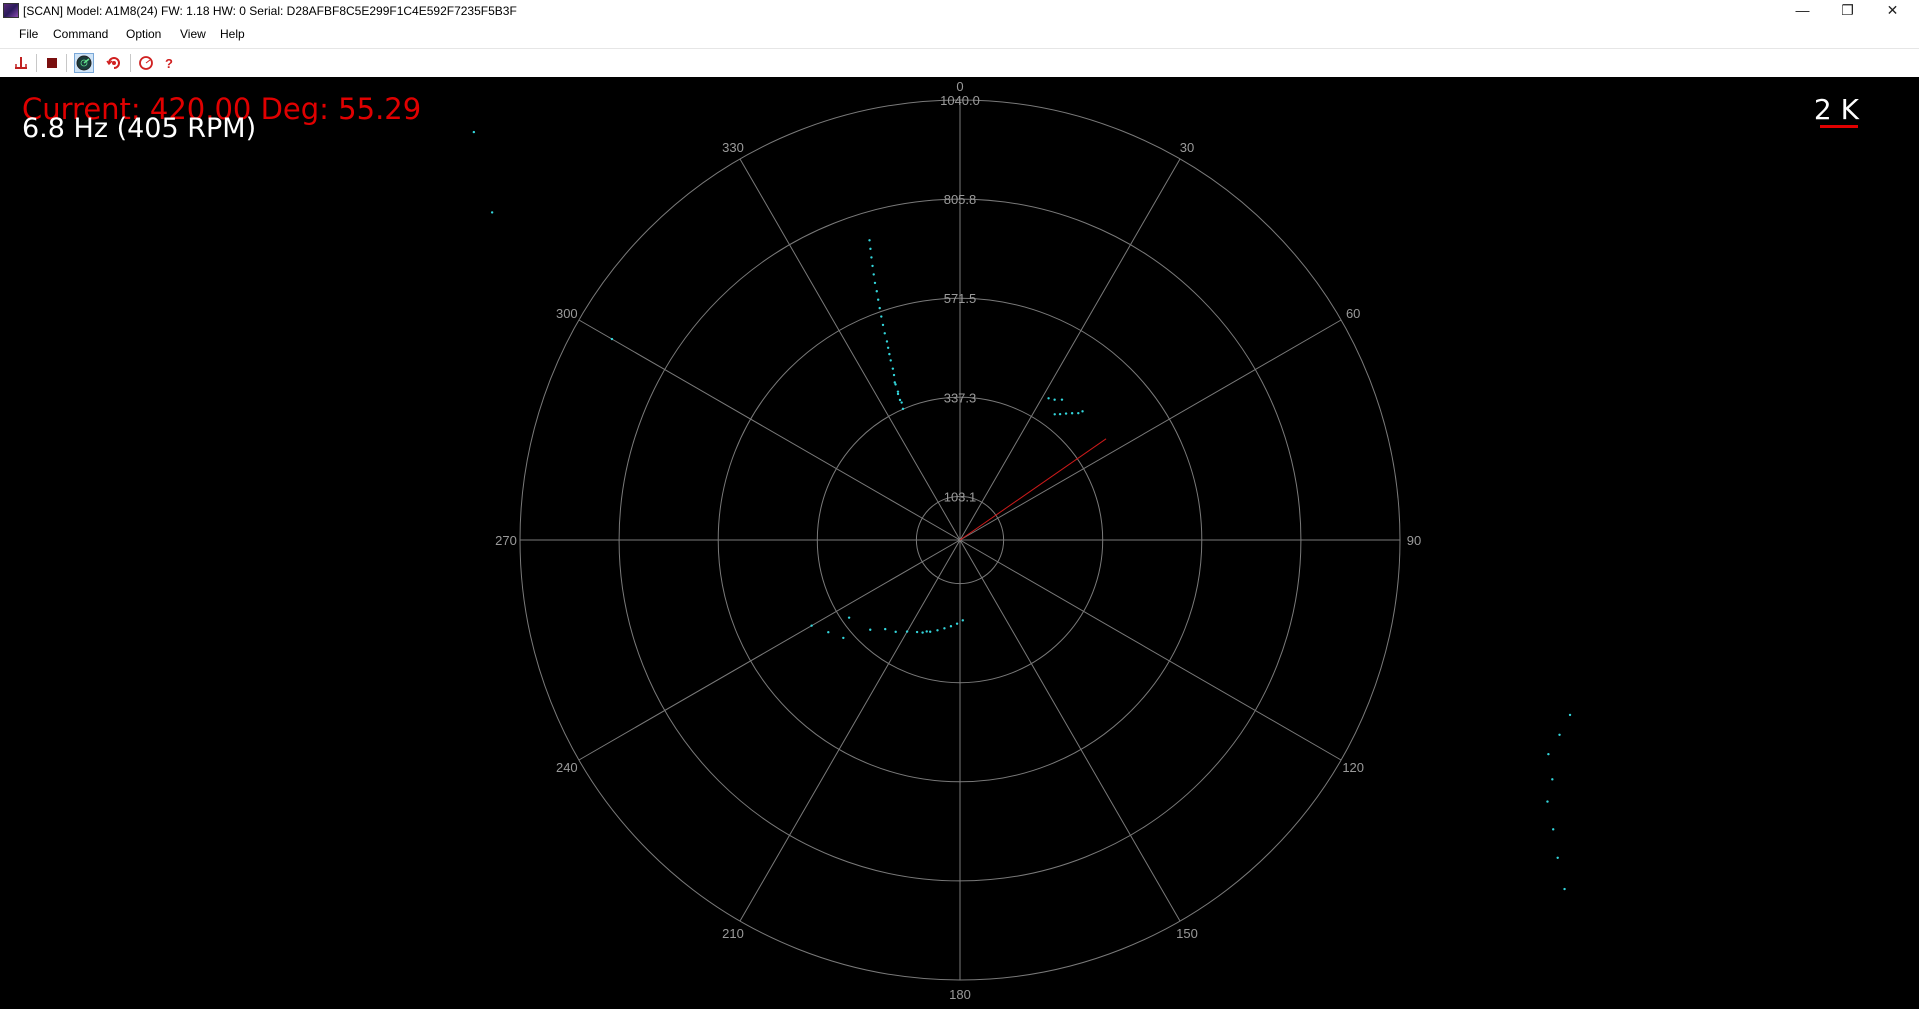 The height and width of the screenshot is (1009, 1919). Describe the element at coordinates (1892, 11) in the screenshot. I see `close-button: ✕` at that location.